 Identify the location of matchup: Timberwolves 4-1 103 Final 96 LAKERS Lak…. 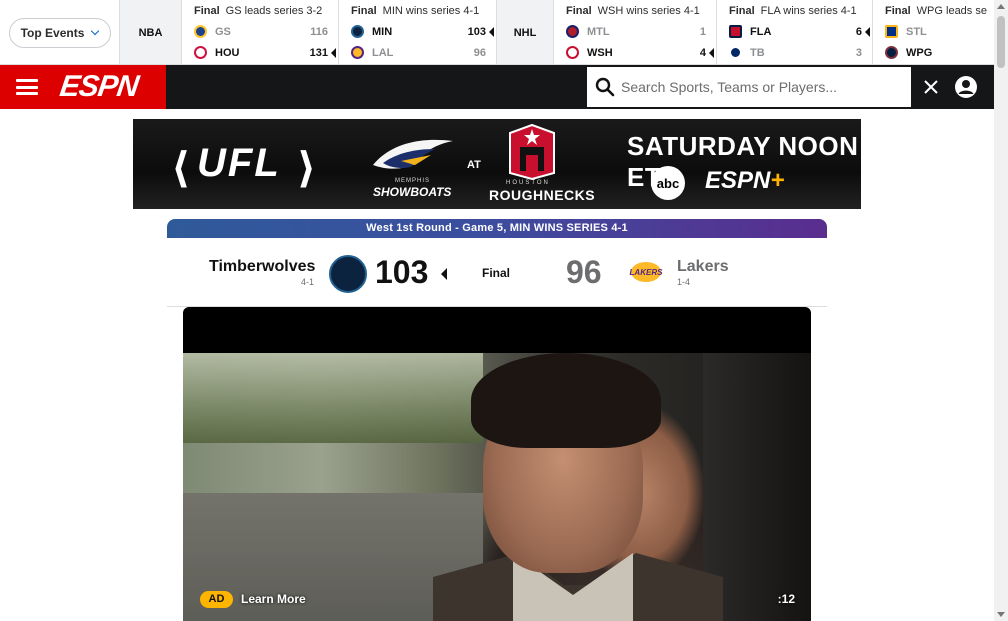
(497, 272).